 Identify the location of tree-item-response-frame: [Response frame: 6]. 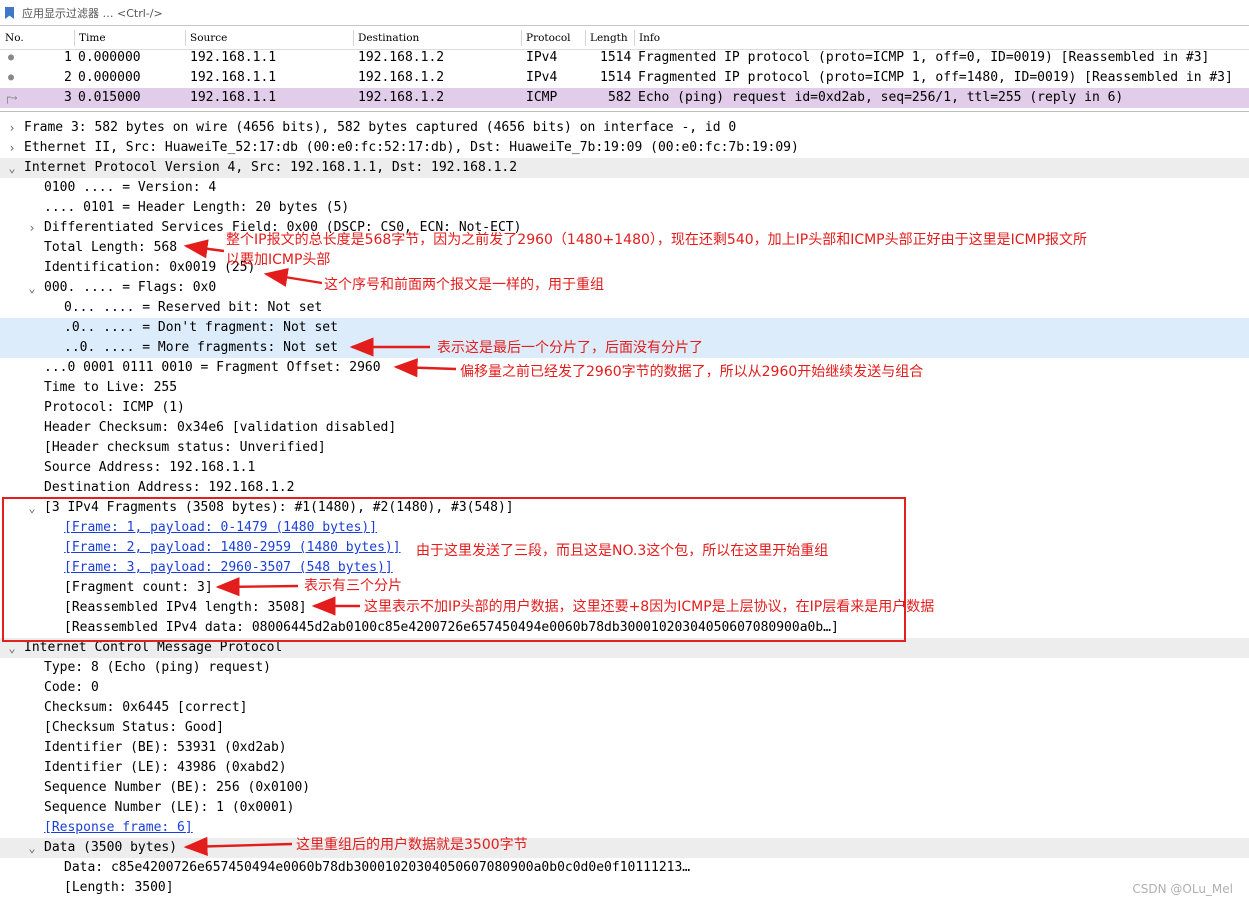
(624, 828).